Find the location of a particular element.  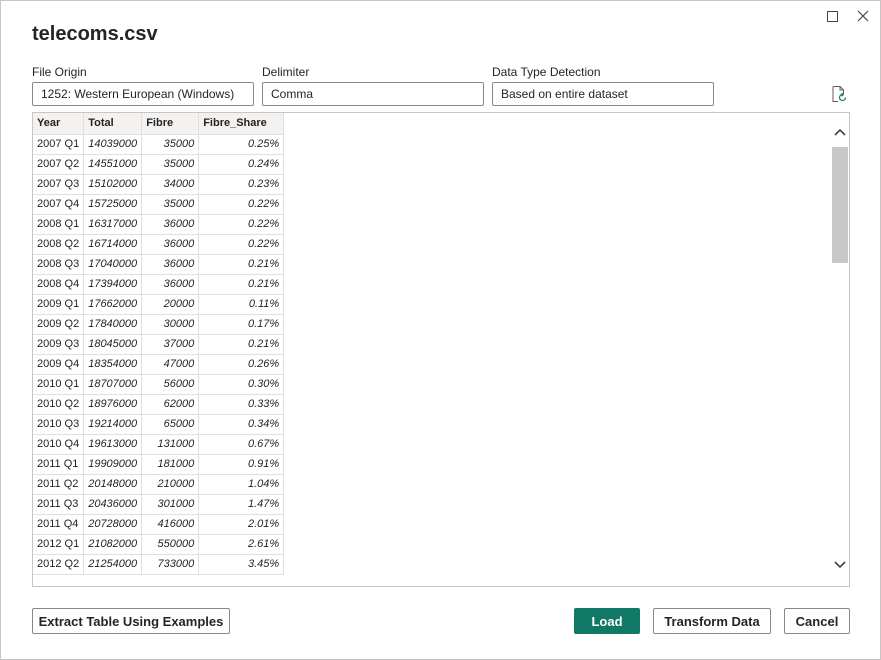

cell-fibre: 47000 is located at coordinates (170, 364).